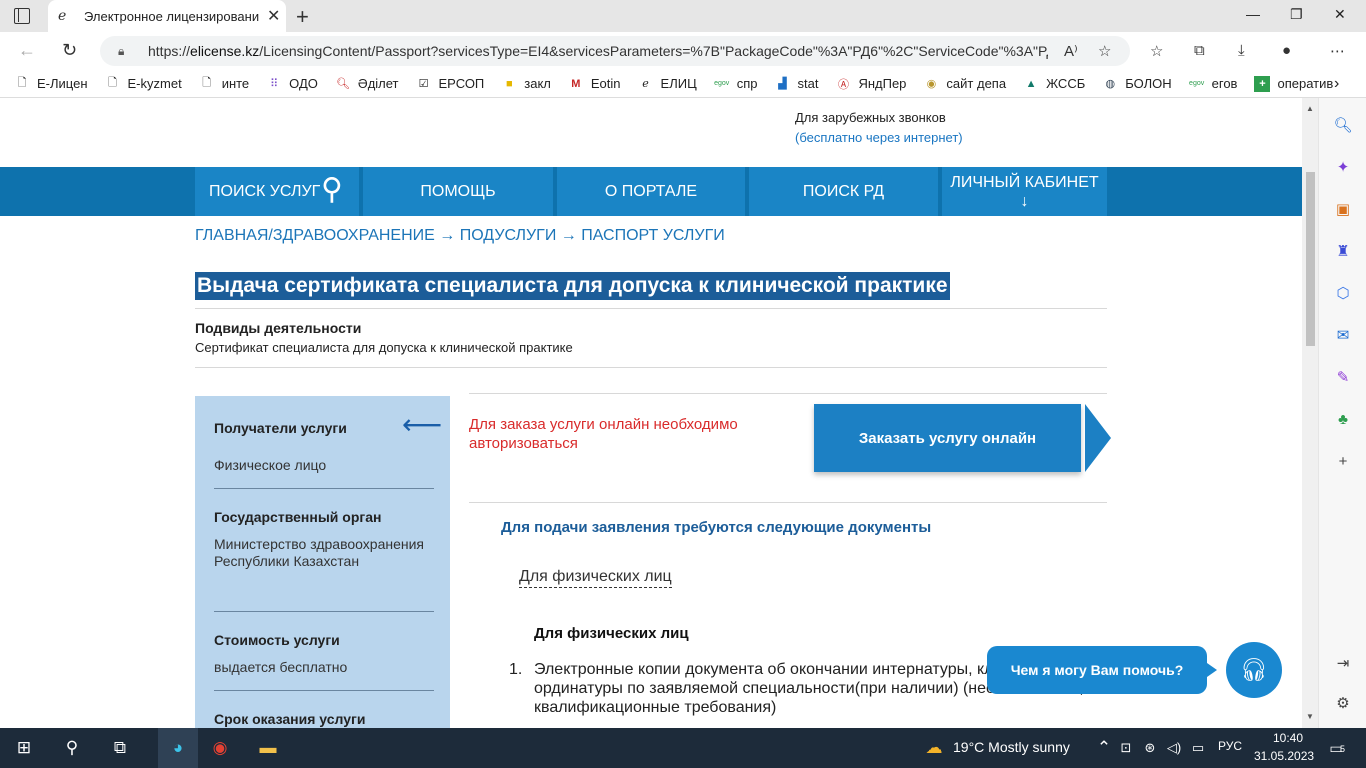 Image resolution: width=1366 pixels, height=768 pixels. Describe the element at coordinates (651, 191) in the screenshot. I see `nav-about: О ПОРТАЛЕ` at that location.